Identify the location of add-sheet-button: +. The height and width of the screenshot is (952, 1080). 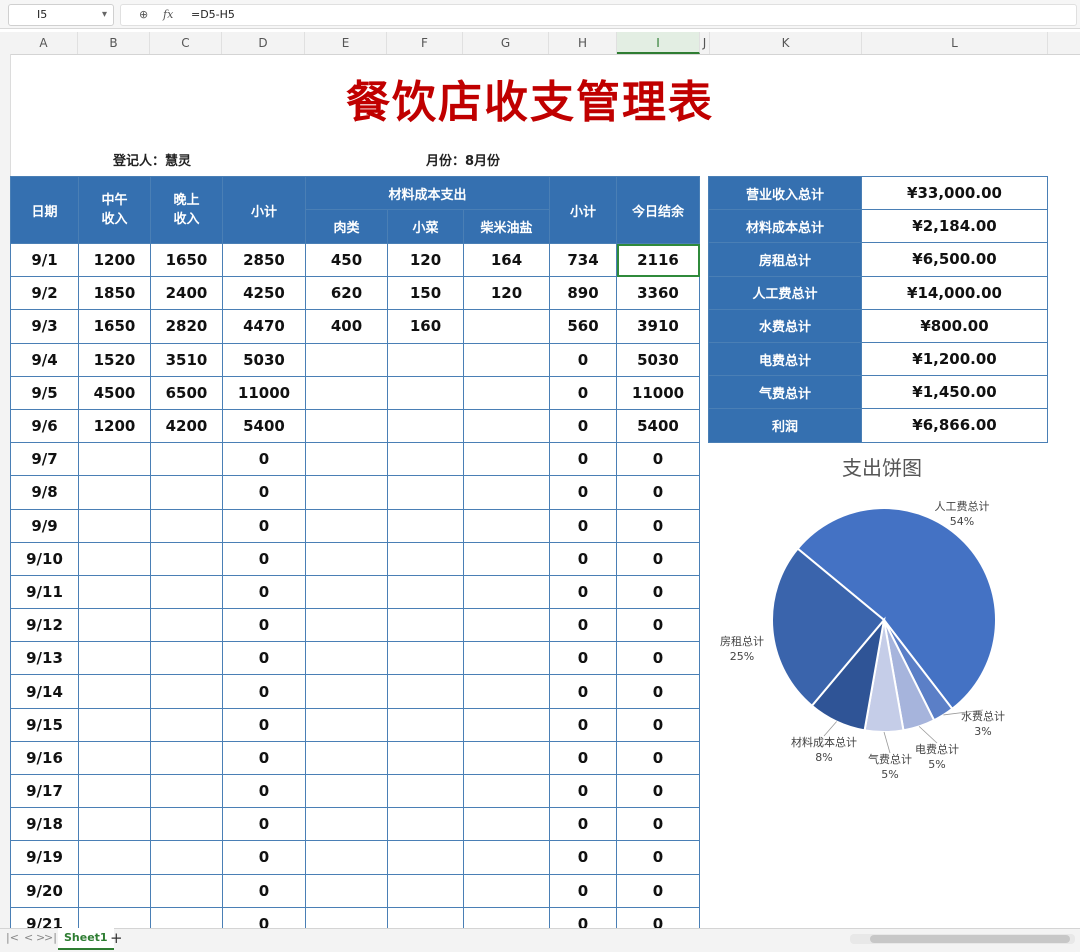
(116, 938).